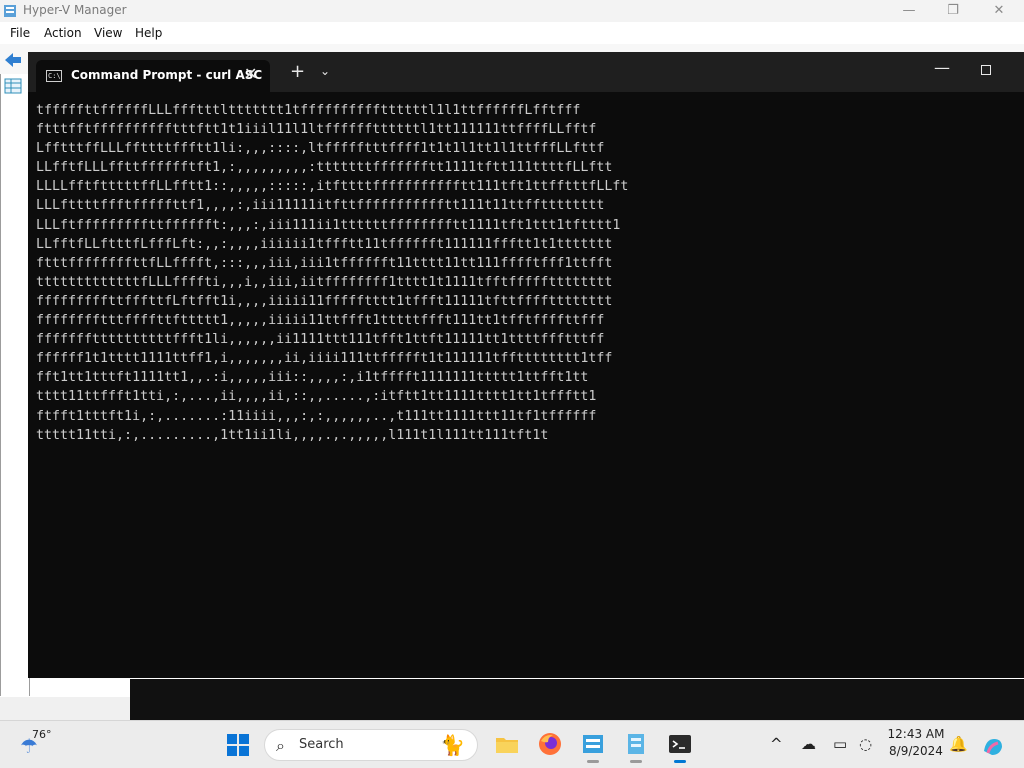  What do you see at coordinates (250, 73) in the screenshot?
I see `tab-close-icon: ✕` at bounding box center [250, 73].